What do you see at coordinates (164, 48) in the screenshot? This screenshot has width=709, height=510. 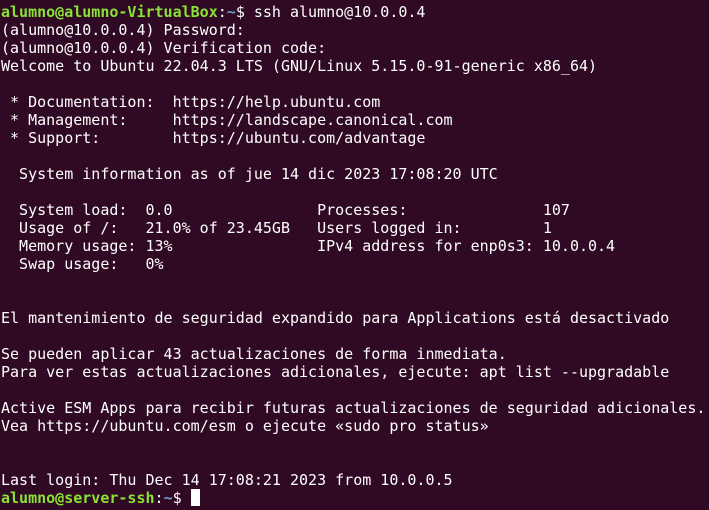 I see `output-line: (alumno@10.0.0.4) Verification code:` at bounding box center [164, 48].